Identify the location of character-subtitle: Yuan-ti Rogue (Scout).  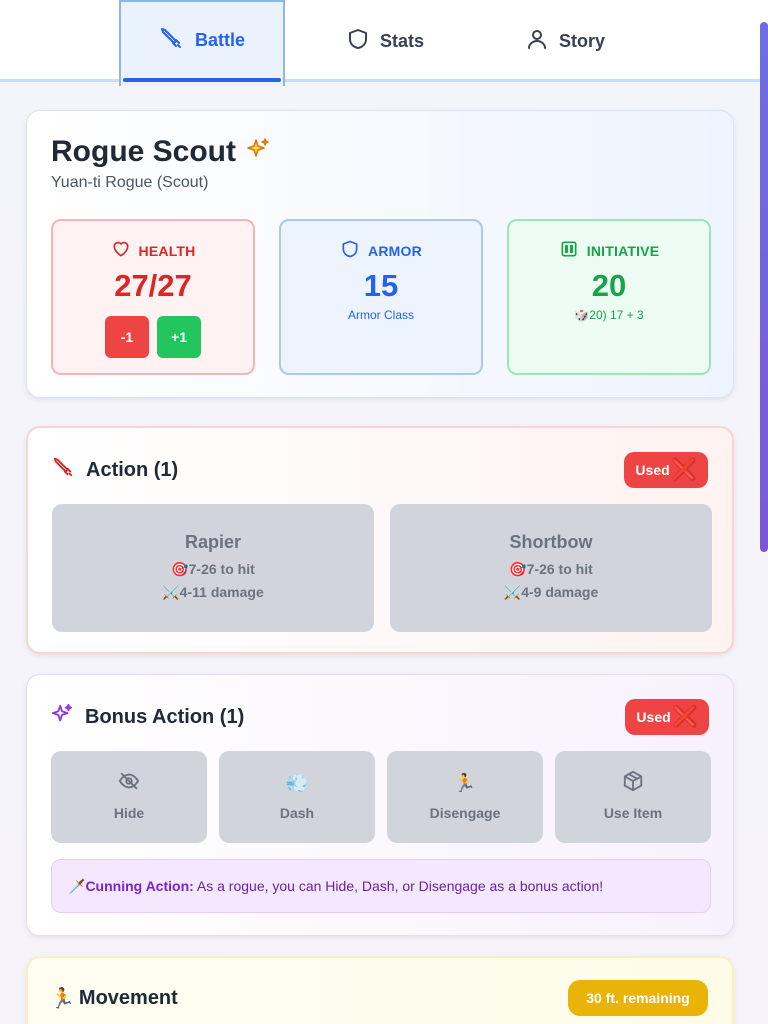
(130, 182).